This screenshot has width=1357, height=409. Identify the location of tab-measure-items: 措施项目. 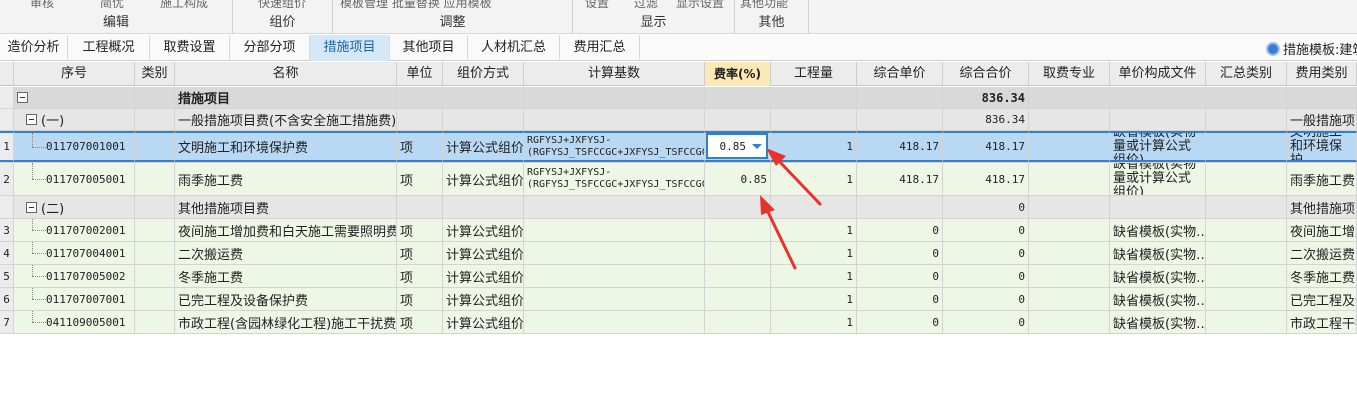
(350, 48).